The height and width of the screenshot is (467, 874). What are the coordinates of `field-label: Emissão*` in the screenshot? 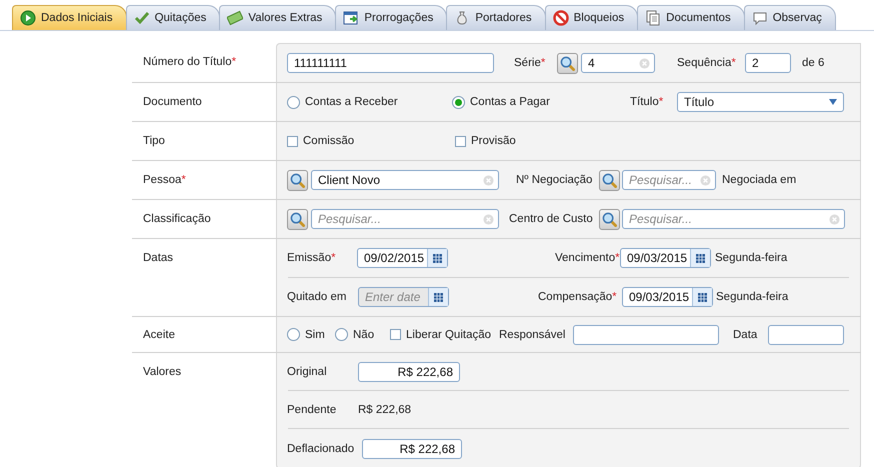 It's located at (311, 258).